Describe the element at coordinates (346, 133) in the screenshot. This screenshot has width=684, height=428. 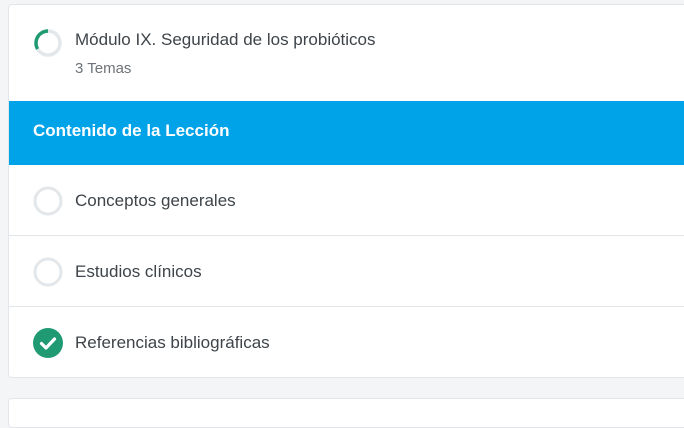
I see `lesson-content-header: Contenido de la Lección` at that location.